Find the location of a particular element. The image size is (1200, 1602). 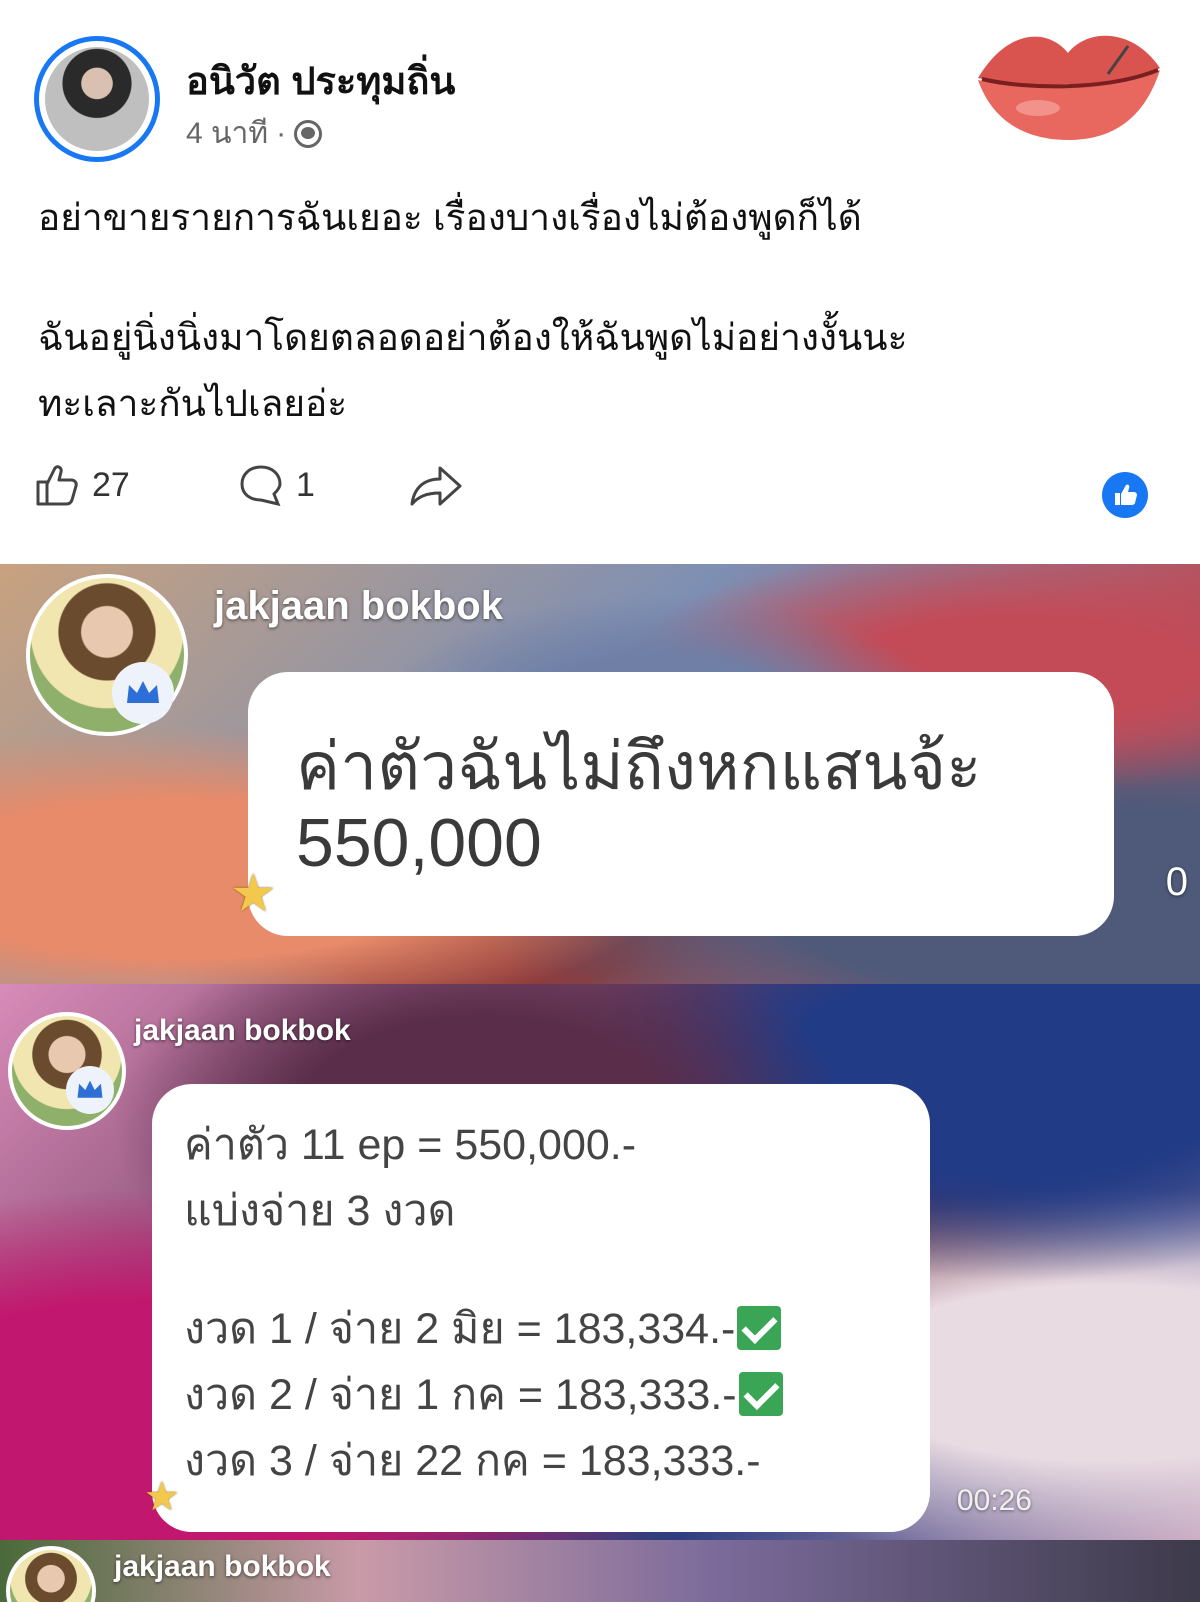

comment-count: 1 is located at coordinates (305, 484).